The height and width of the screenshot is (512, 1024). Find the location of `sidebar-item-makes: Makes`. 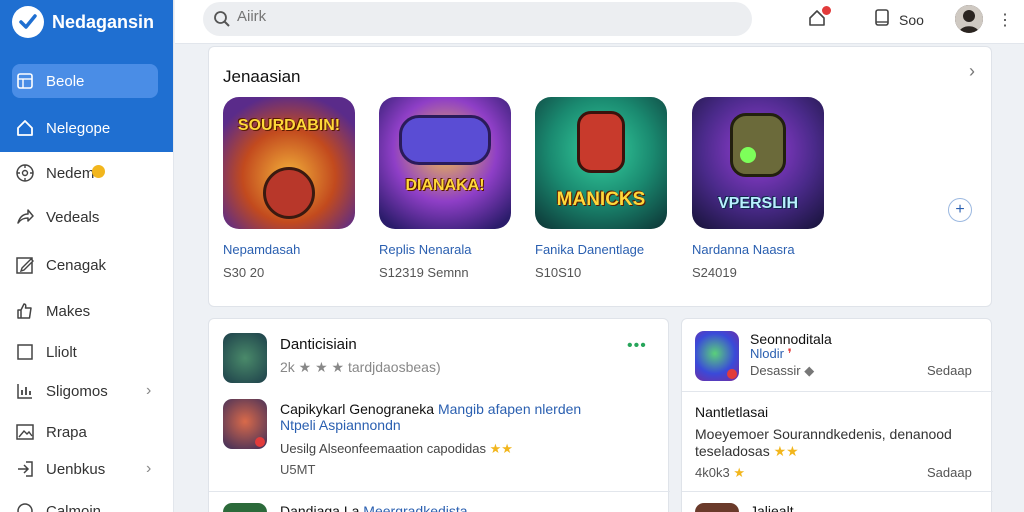

sidebar-item-makes: Makes is located at coordinates (87, 311).